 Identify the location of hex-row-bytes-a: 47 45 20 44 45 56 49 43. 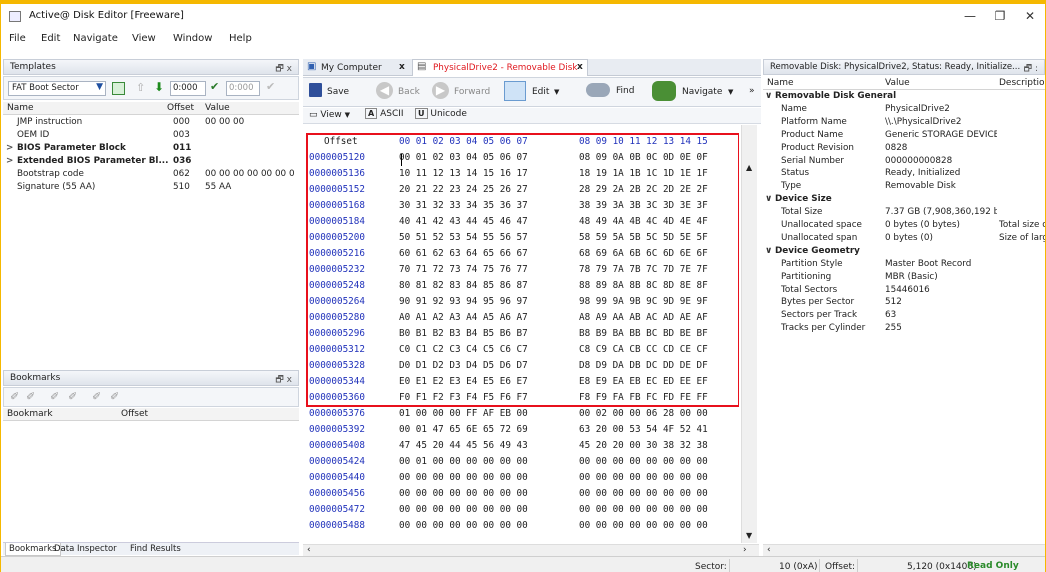
(463, 445).